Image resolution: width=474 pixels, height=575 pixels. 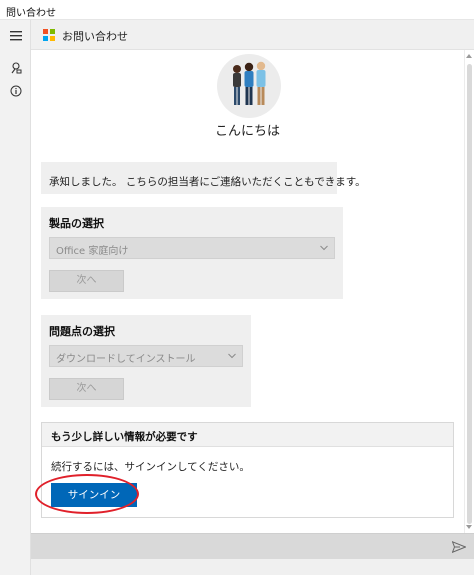 What do you see at coordinates (76, 223) in the screenshot?
I see `product-card-title: 製品の選択` at bounding box center [76, 223].